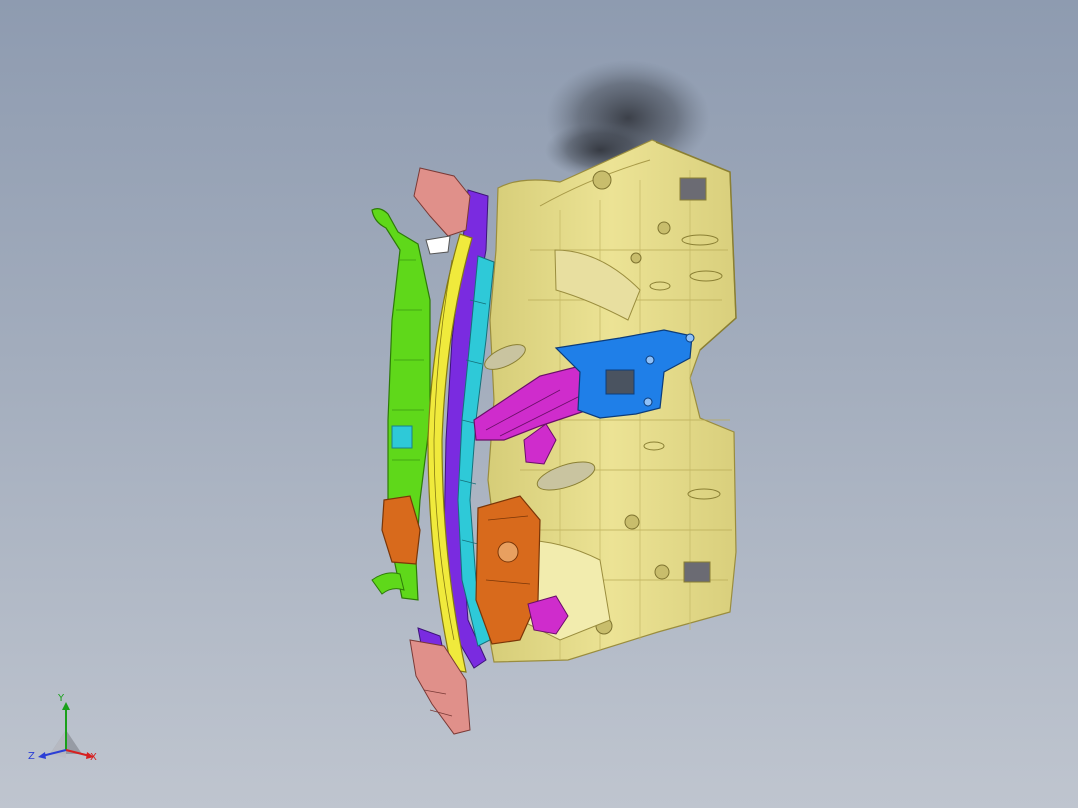  Describe the element at coordinates (31, 756) in the screenshot. I see `triad-z-label: Z` at that location.